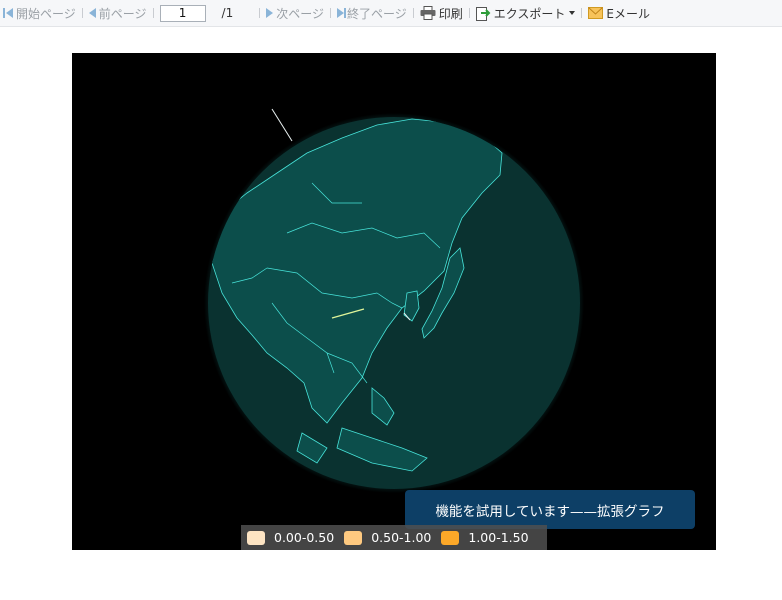  I want to click on print-button: 印刷, so click(441, 13).